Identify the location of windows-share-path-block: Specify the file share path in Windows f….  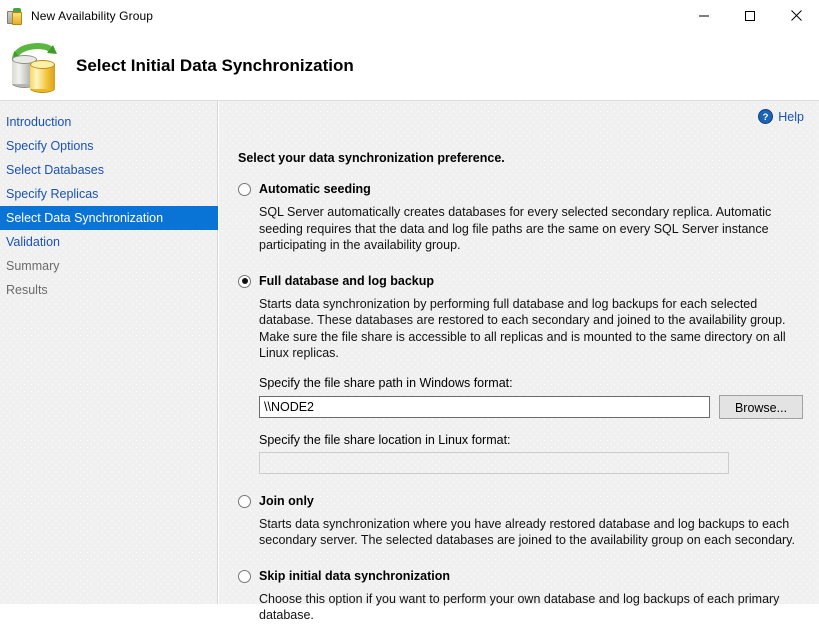
(531, 397).